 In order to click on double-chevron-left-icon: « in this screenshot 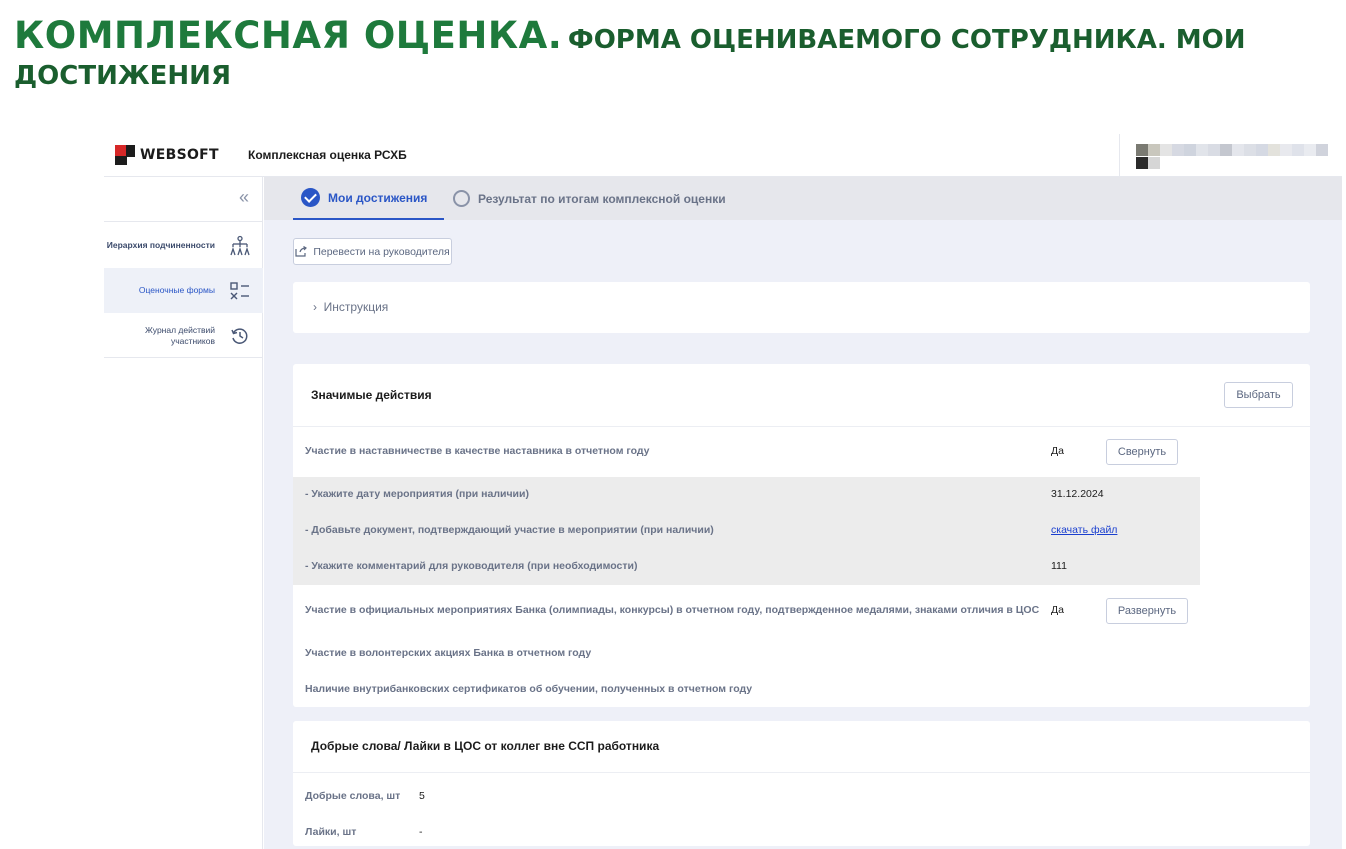, I will do `click(244, 197)`.